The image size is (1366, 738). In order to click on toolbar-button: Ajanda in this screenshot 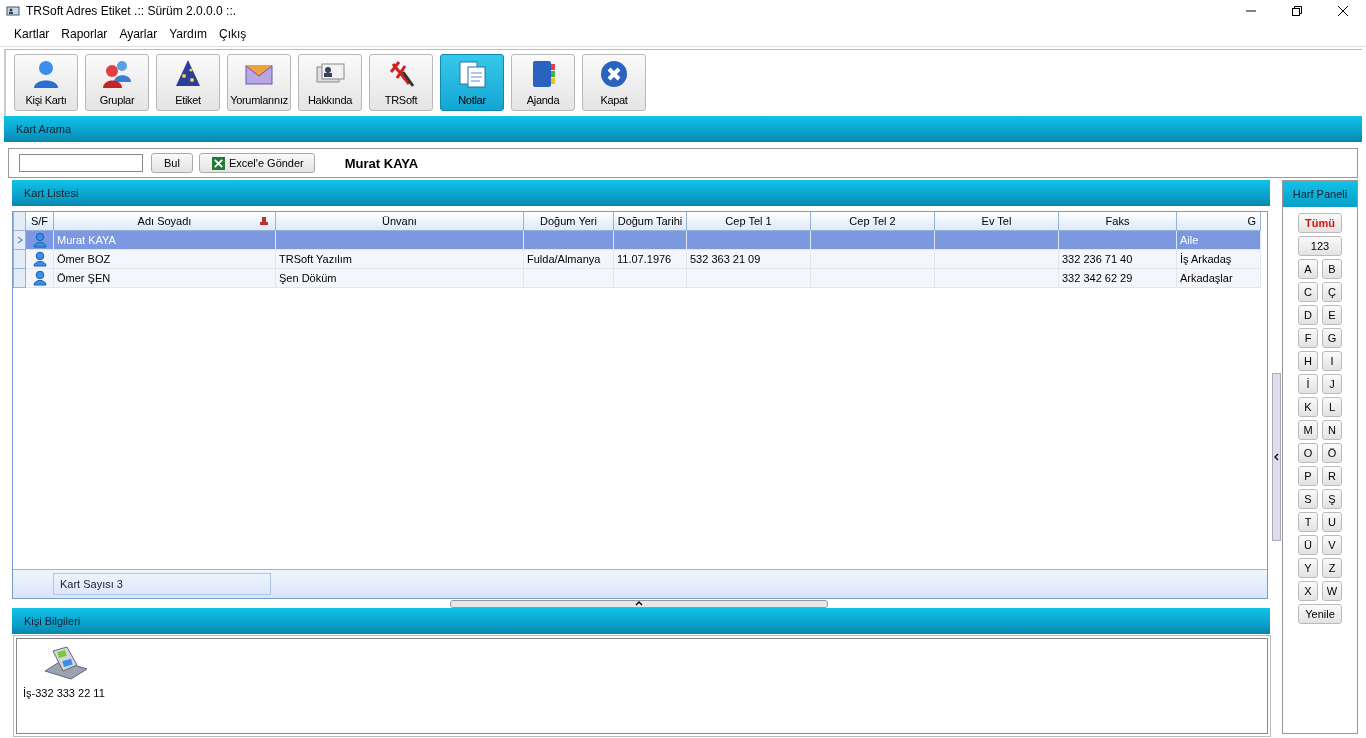, I will do `click(543, 82)`.